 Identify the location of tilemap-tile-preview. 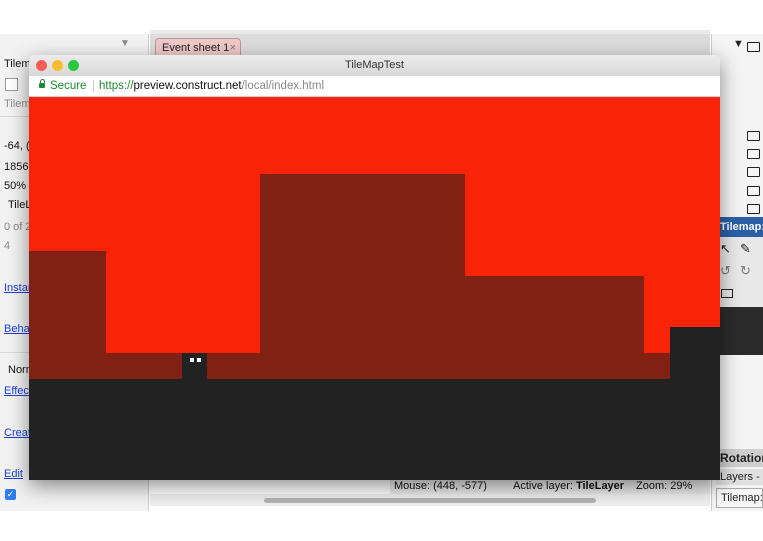
(740, 331).